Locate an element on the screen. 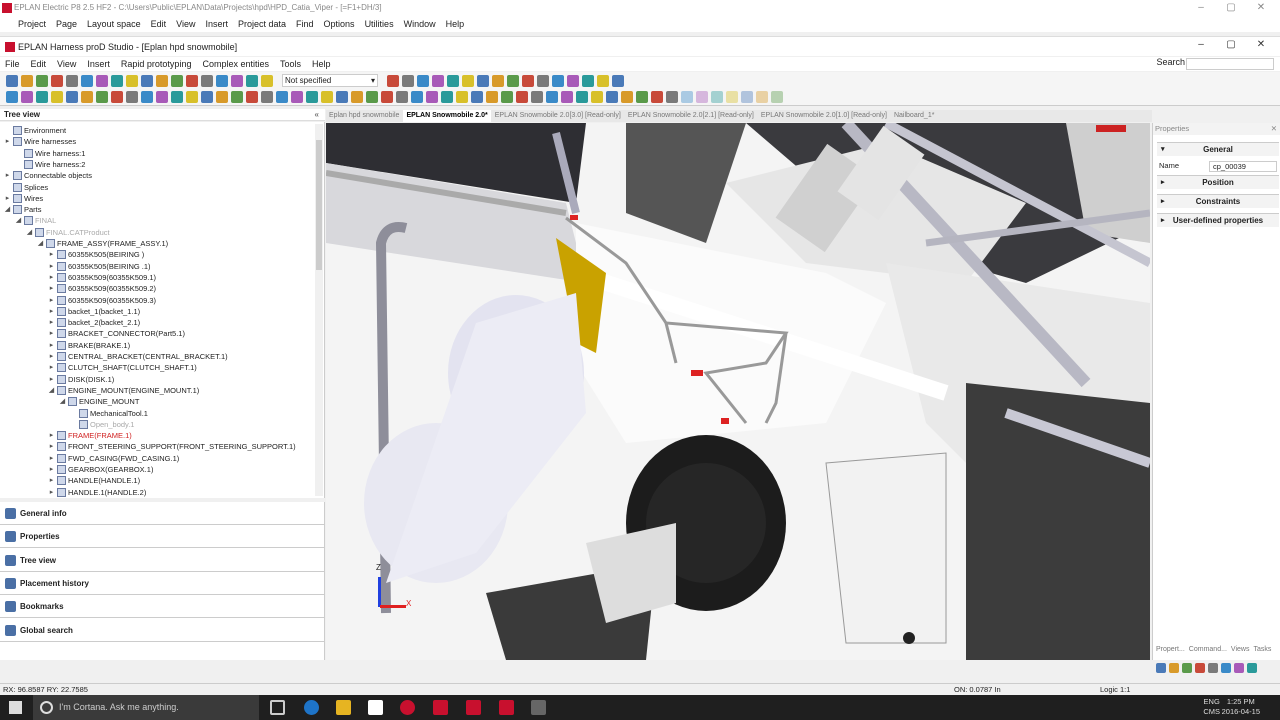 This screenshot has width=1280, height=720. tree-item: ▸ HANDLE.1(HANDLE.2) is located at coordinates (97, 492).